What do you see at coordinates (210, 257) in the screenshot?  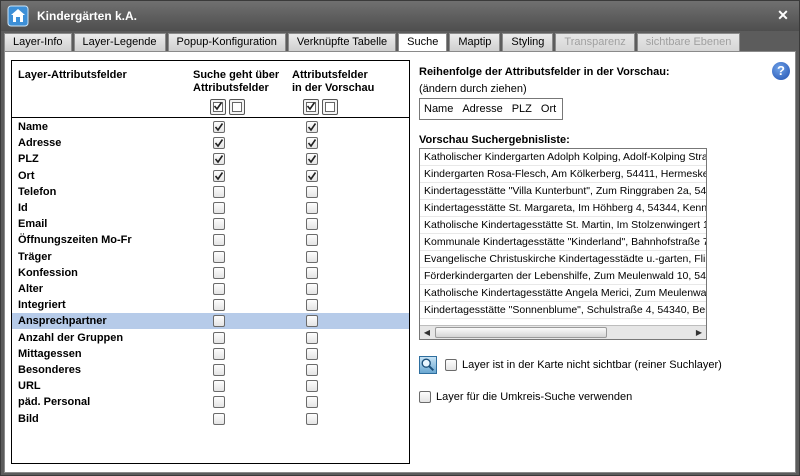 I see `field-row: Träger` at bounding box center [210, 257].